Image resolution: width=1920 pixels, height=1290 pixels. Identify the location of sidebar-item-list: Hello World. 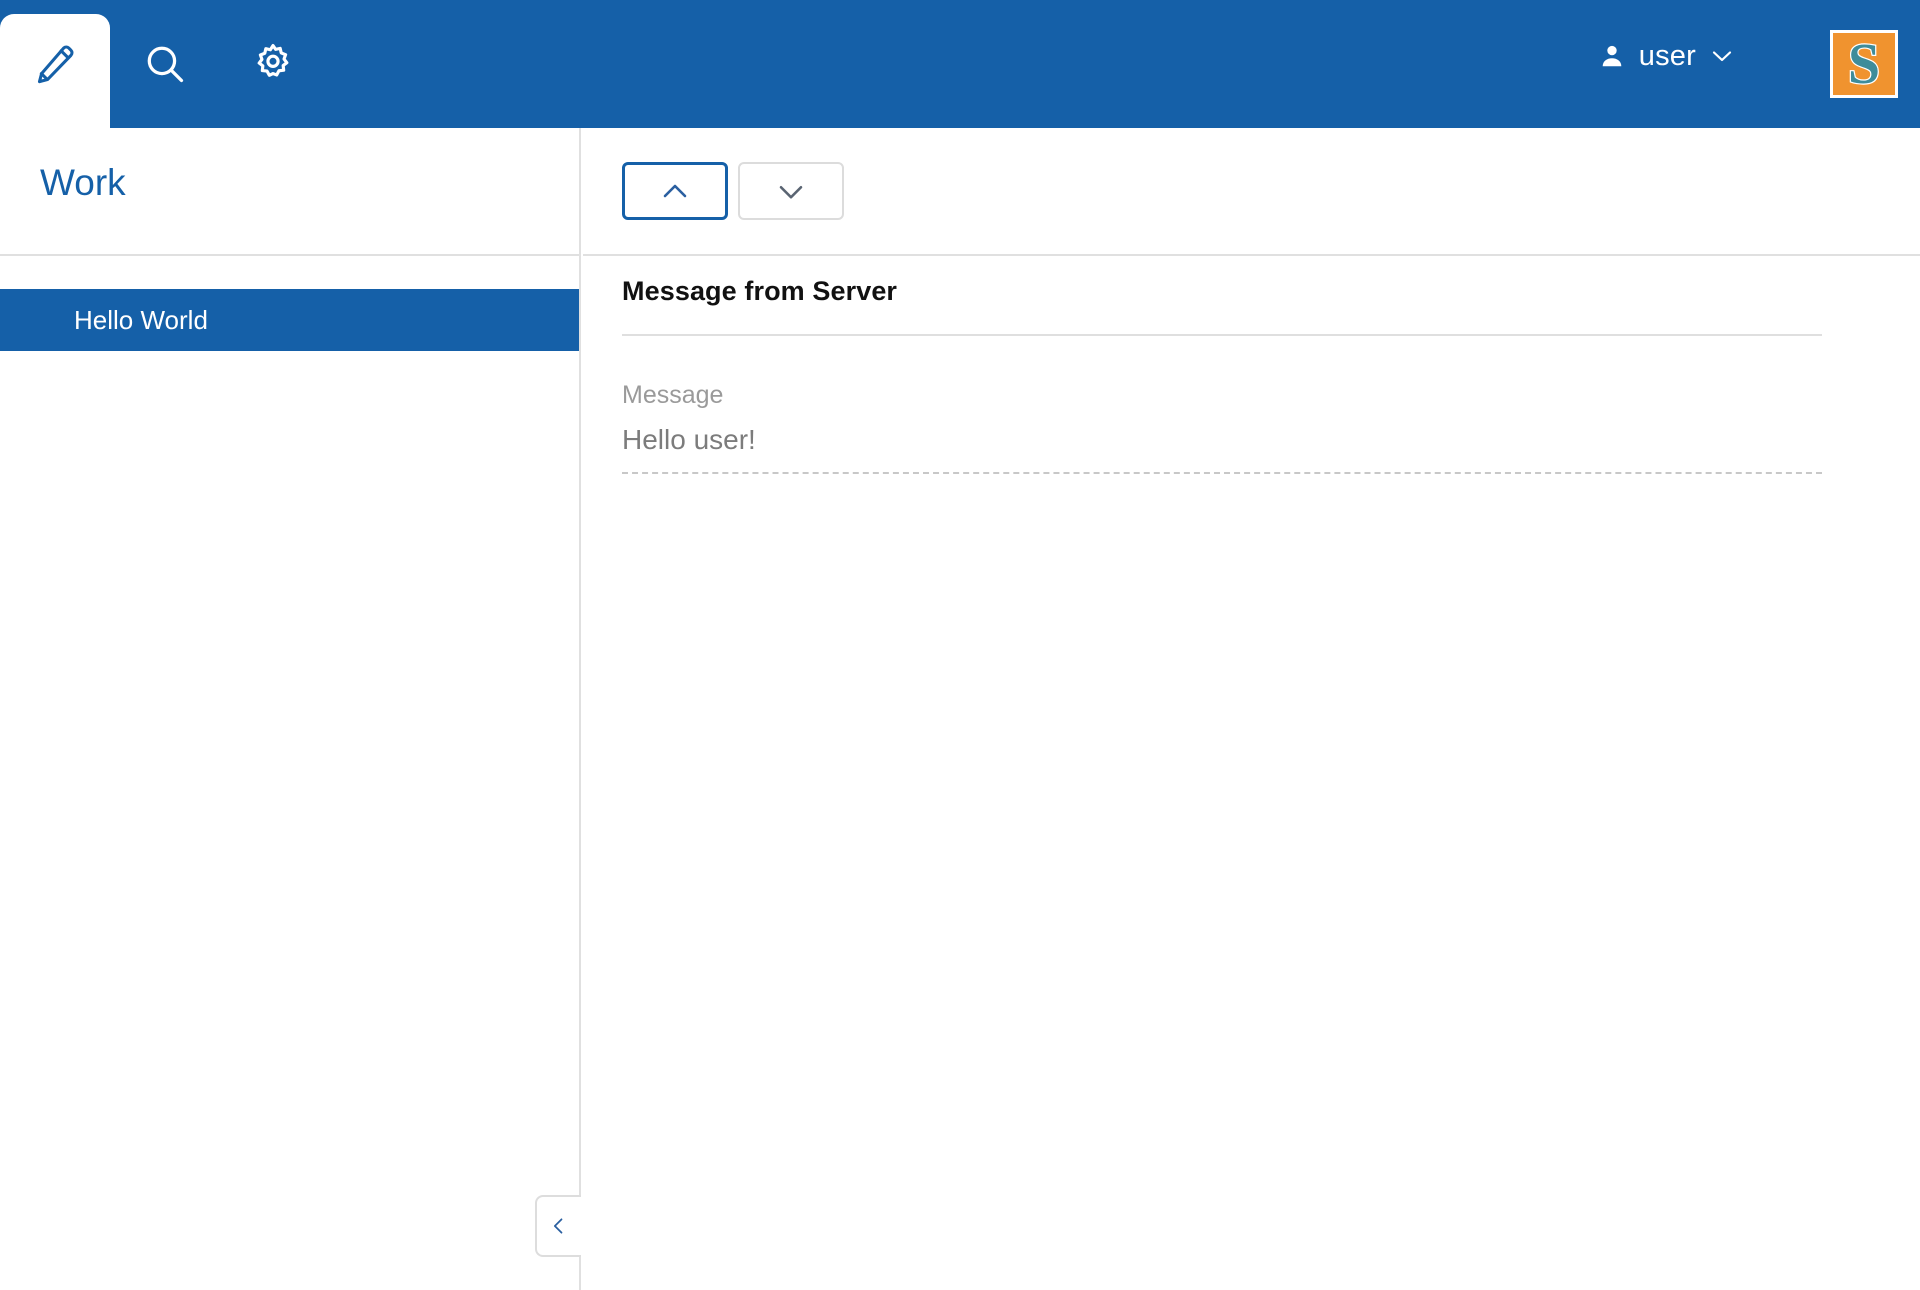
(289, 303).